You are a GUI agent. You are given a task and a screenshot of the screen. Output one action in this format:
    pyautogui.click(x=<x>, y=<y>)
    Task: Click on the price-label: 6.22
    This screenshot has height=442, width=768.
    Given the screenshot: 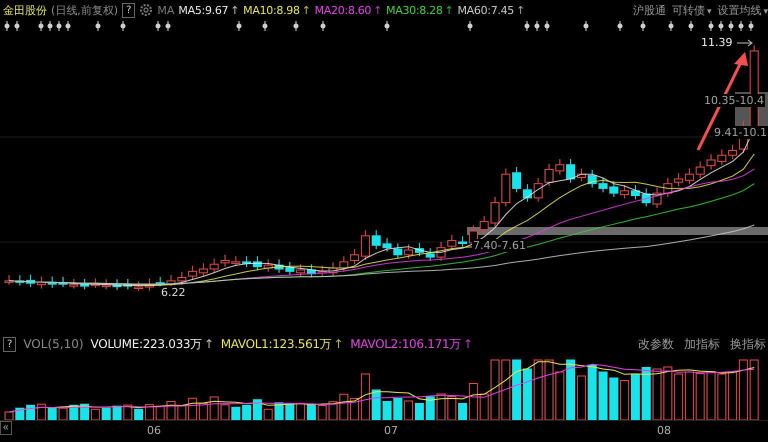 What is the action you would take?
    pyautogui.click(x=173, y=292)
    